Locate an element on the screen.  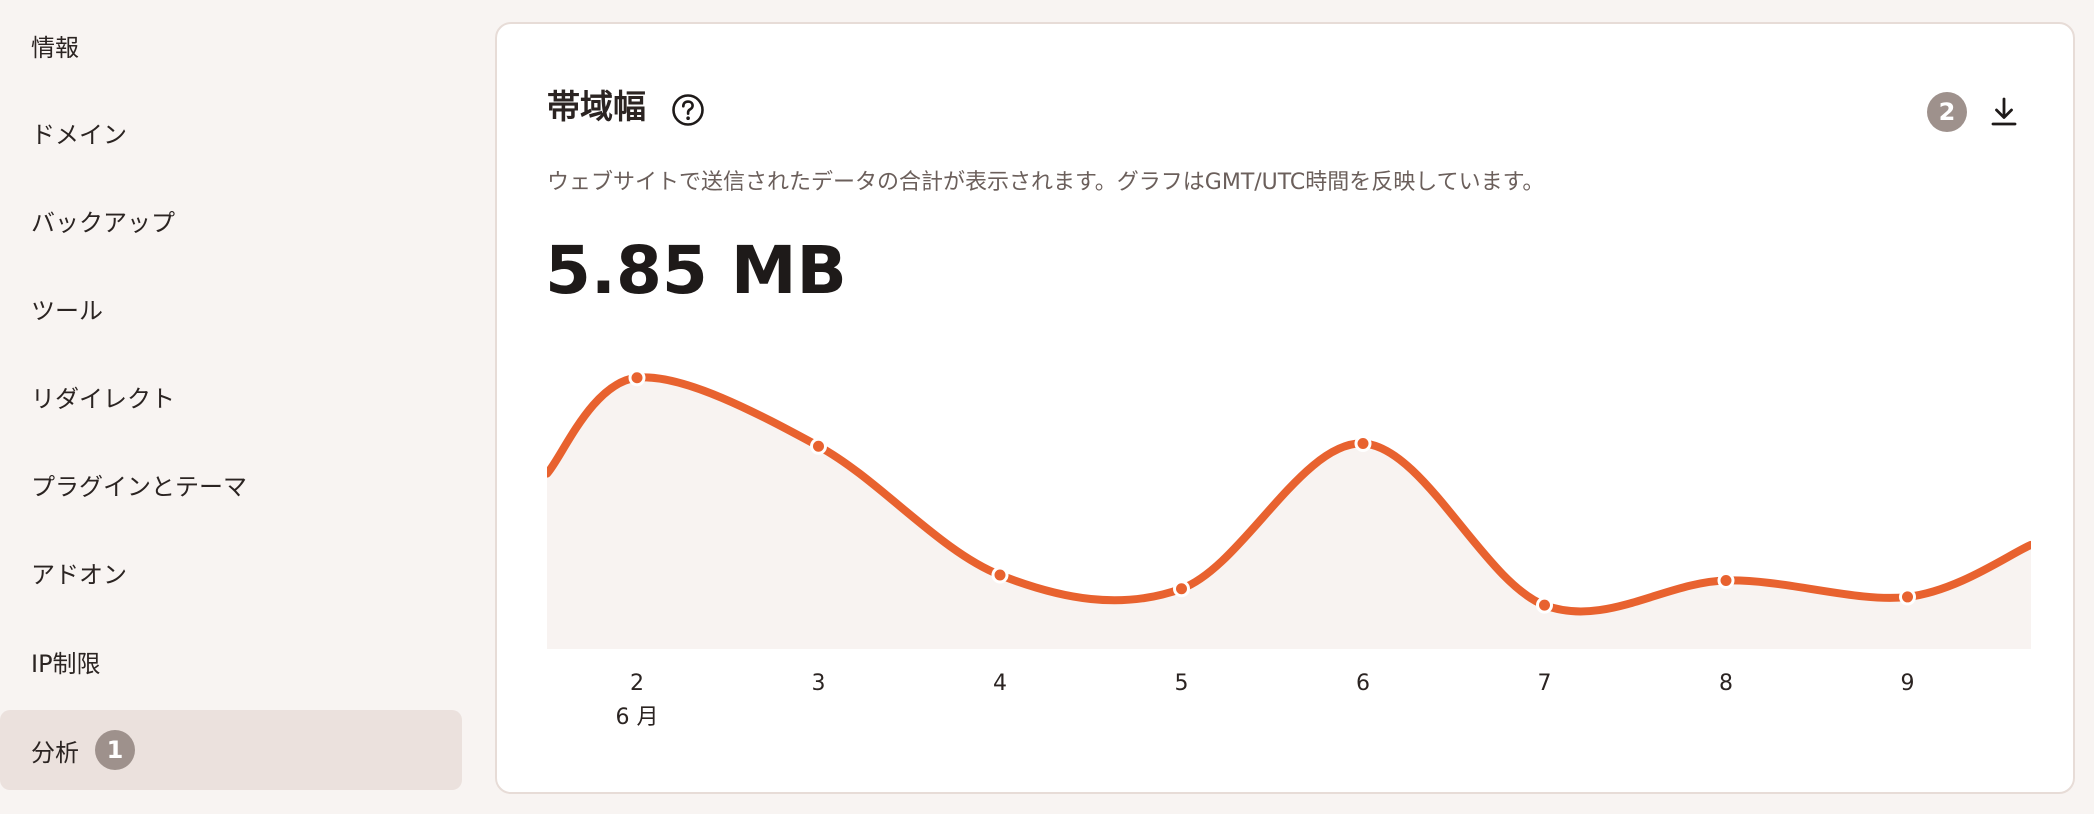
sidebar-item-label: アドオン is located at coordinates (79, 574).